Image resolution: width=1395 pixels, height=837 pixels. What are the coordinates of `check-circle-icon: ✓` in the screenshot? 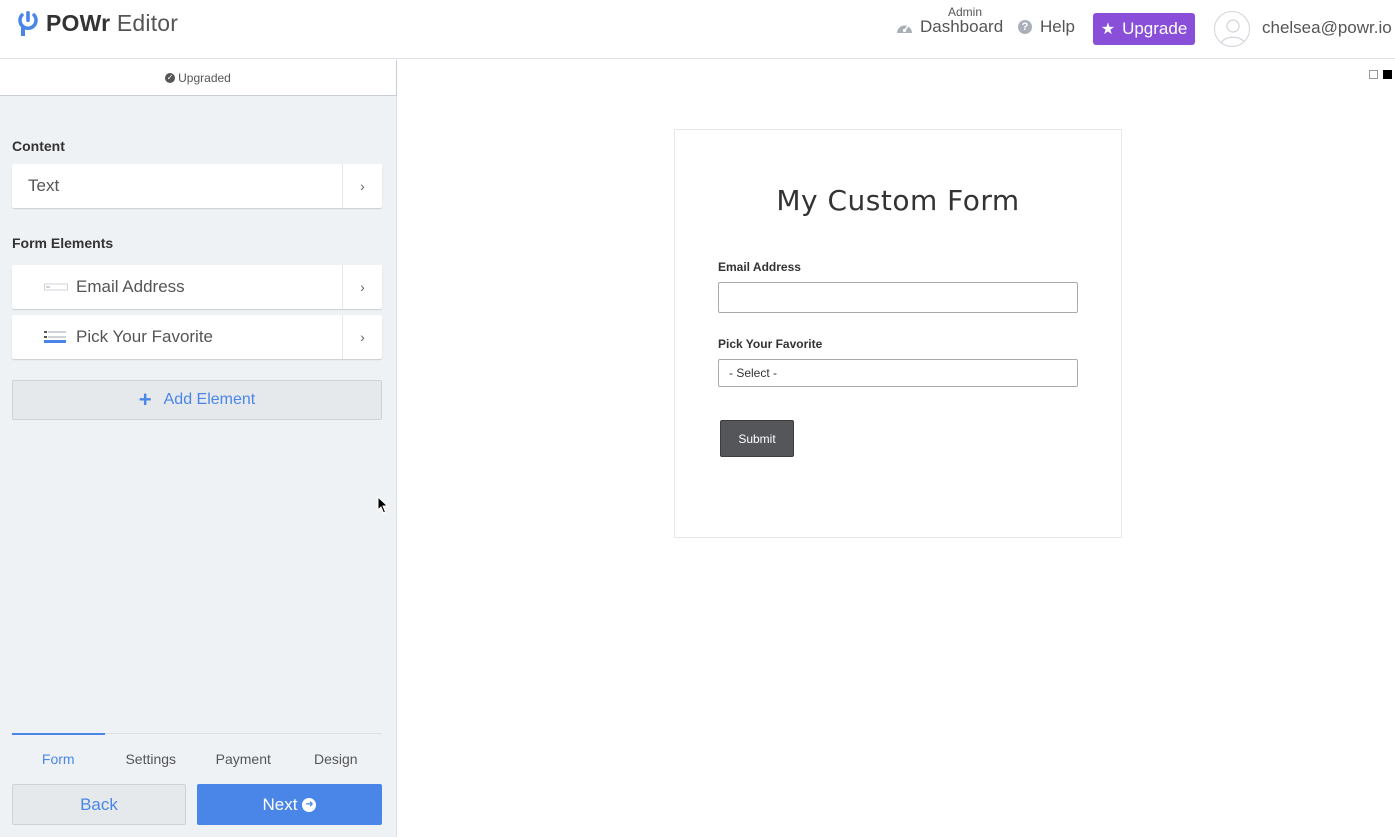 It's located at (170, 77).